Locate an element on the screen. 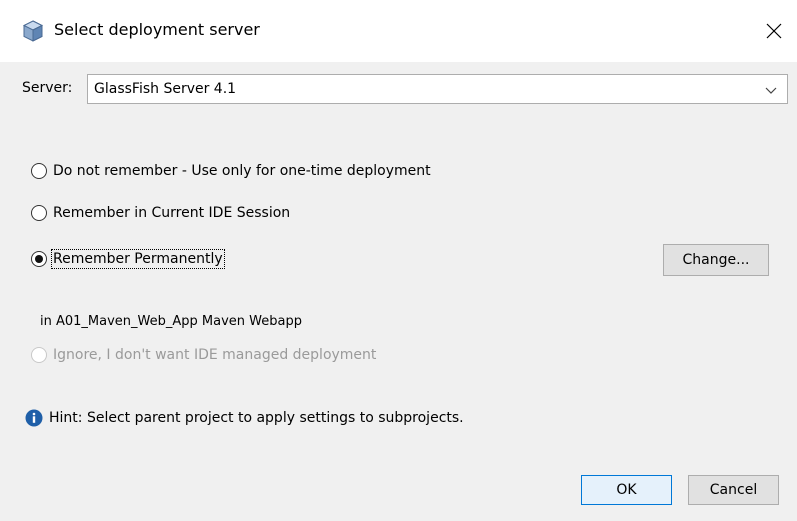  server-label: Server: is located at coordinates (47, 88).